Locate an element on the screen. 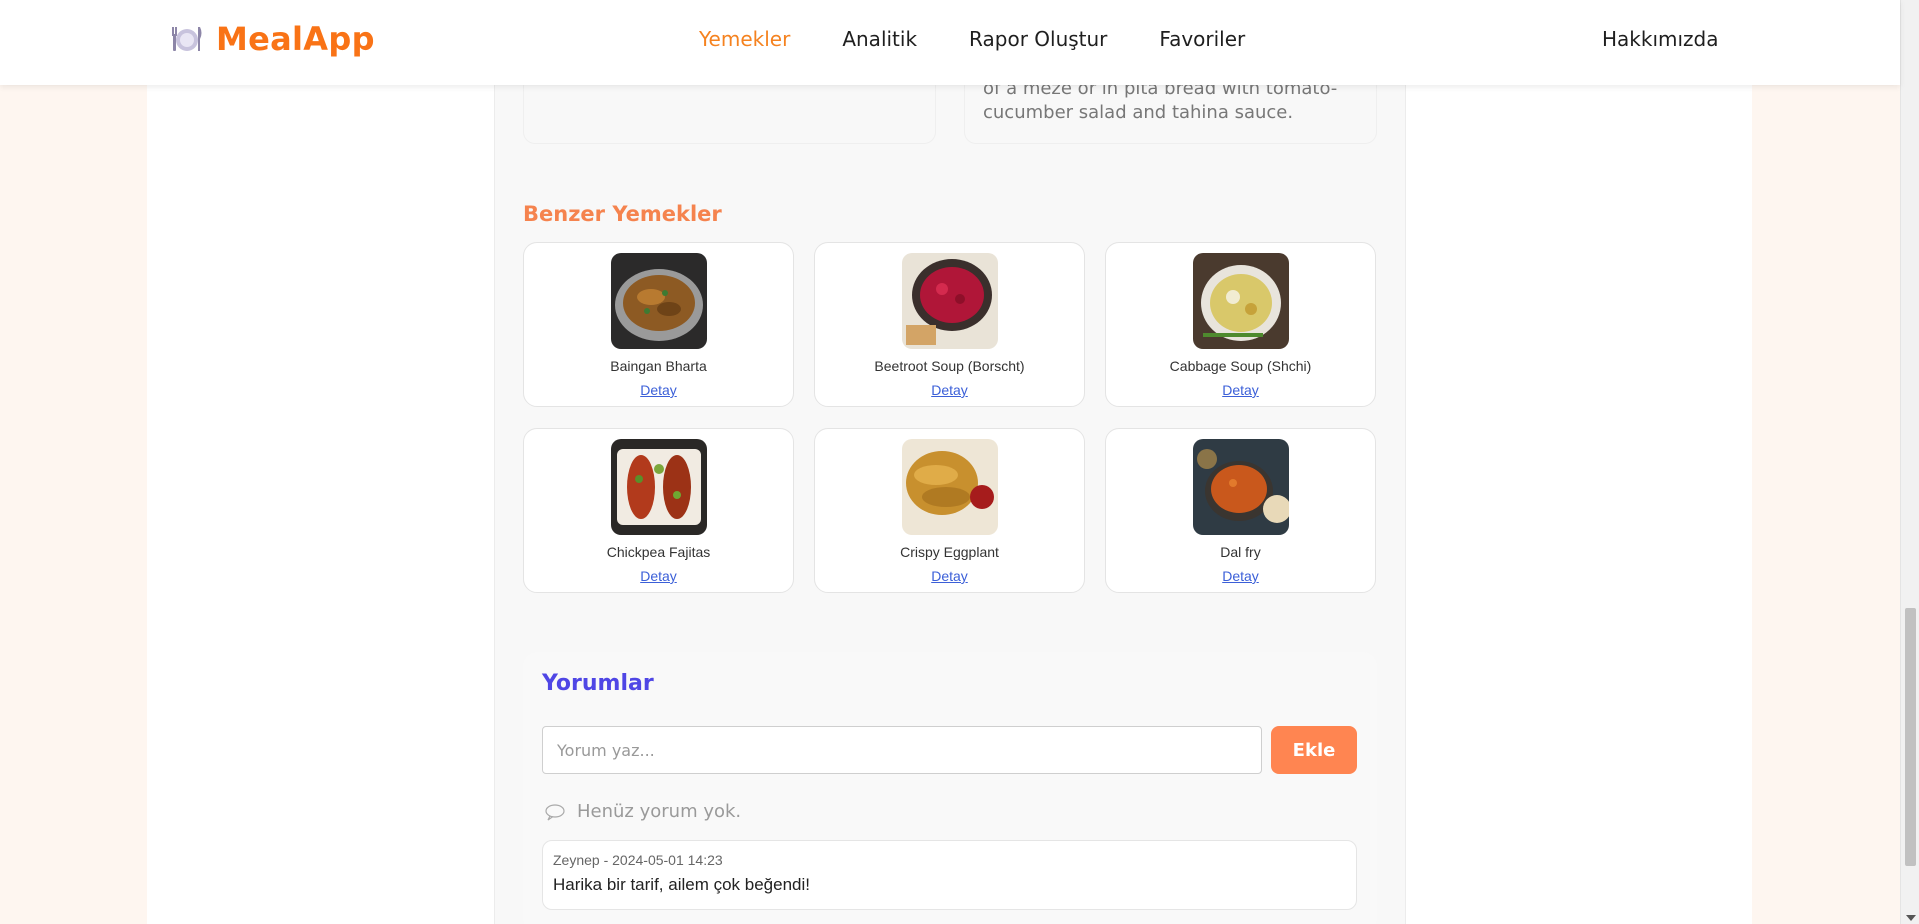 This screenshot has height=924, width=1919. meal-card: Cabbage Soup (Shchi) Detay is located at coordinates (1240, 324).